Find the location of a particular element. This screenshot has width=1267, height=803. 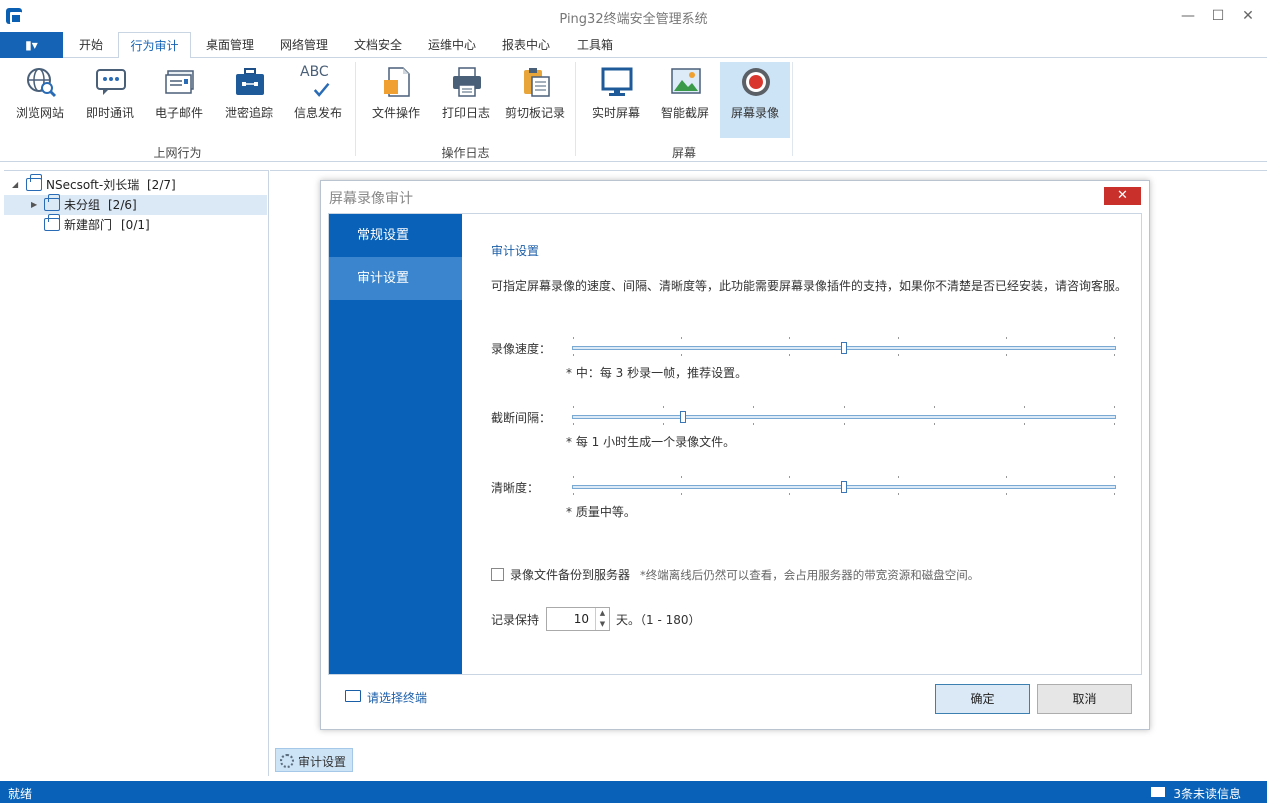

browse-web-label: 浏览网站 is located at coordinates (39, 113).